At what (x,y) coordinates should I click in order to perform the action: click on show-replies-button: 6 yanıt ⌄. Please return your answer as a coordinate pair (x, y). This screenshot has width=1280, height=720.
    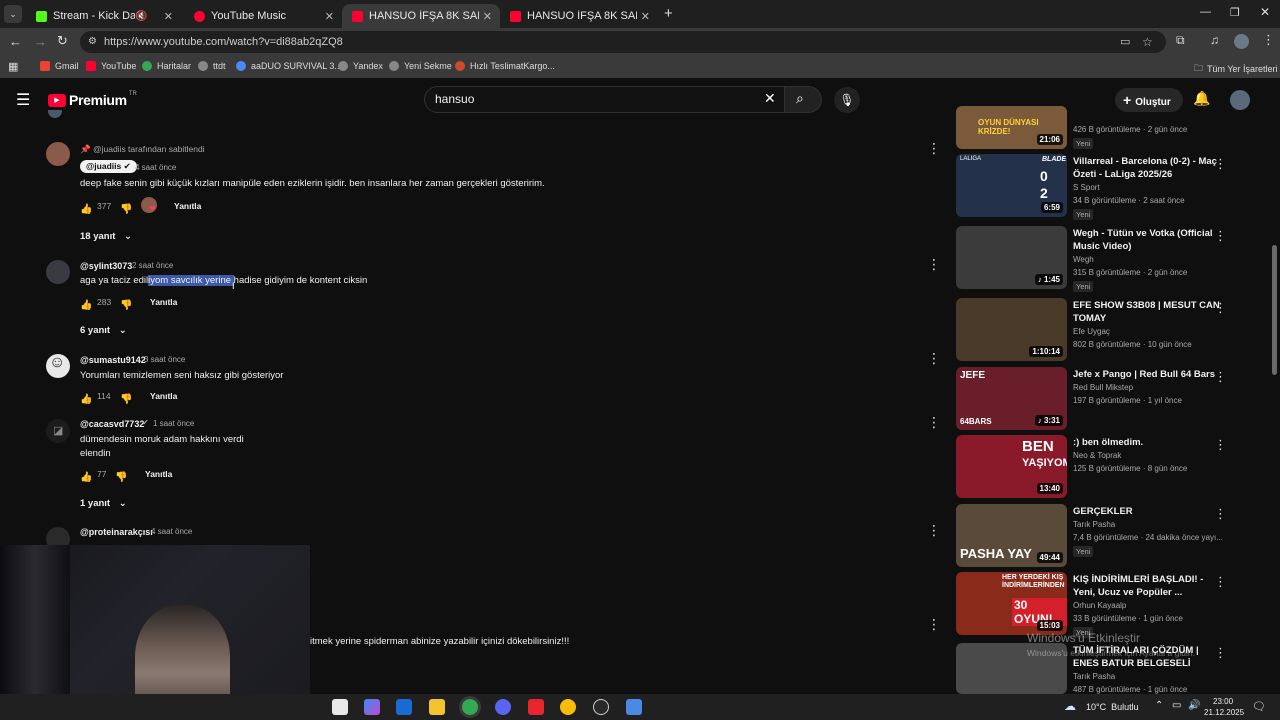
    Looking at the image, I should click on (103, 330).